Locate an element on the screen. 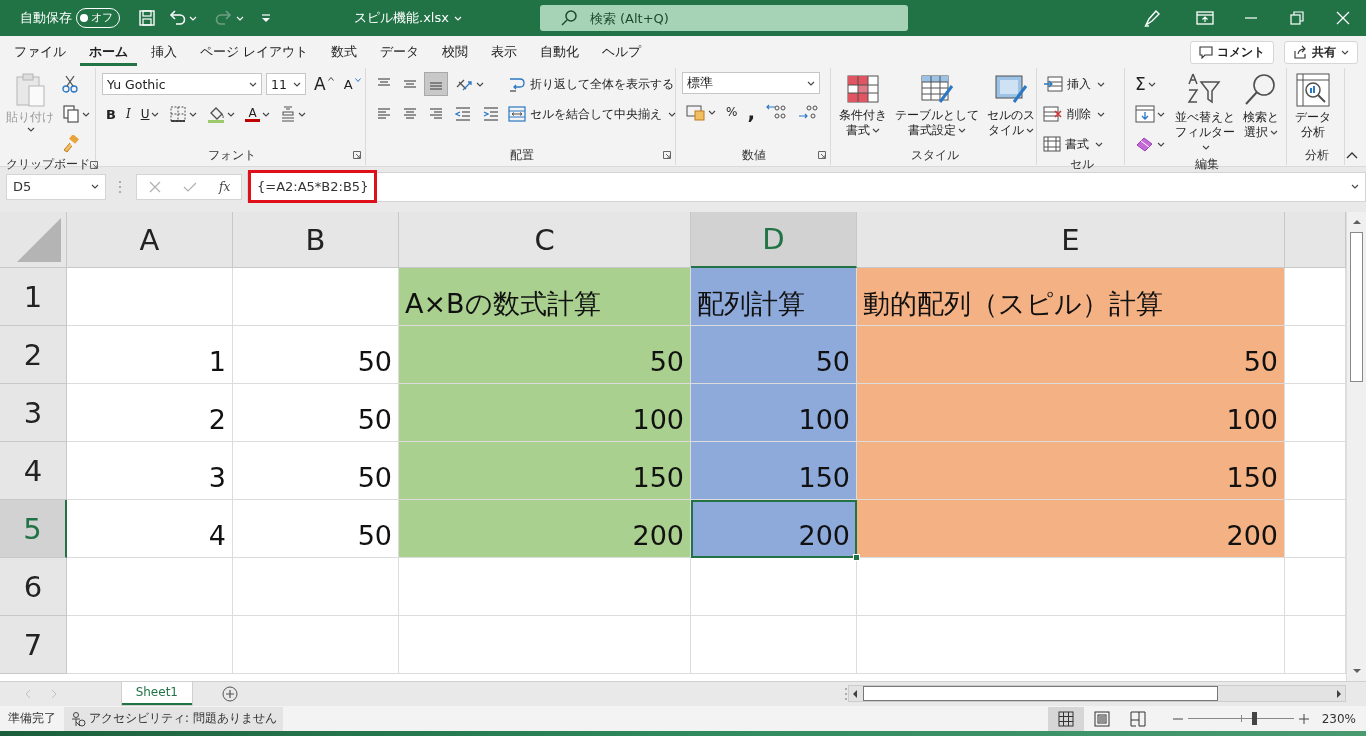 This screenshot has width=1366, height=736. comma-button: , is located at coordinates (751, 112).